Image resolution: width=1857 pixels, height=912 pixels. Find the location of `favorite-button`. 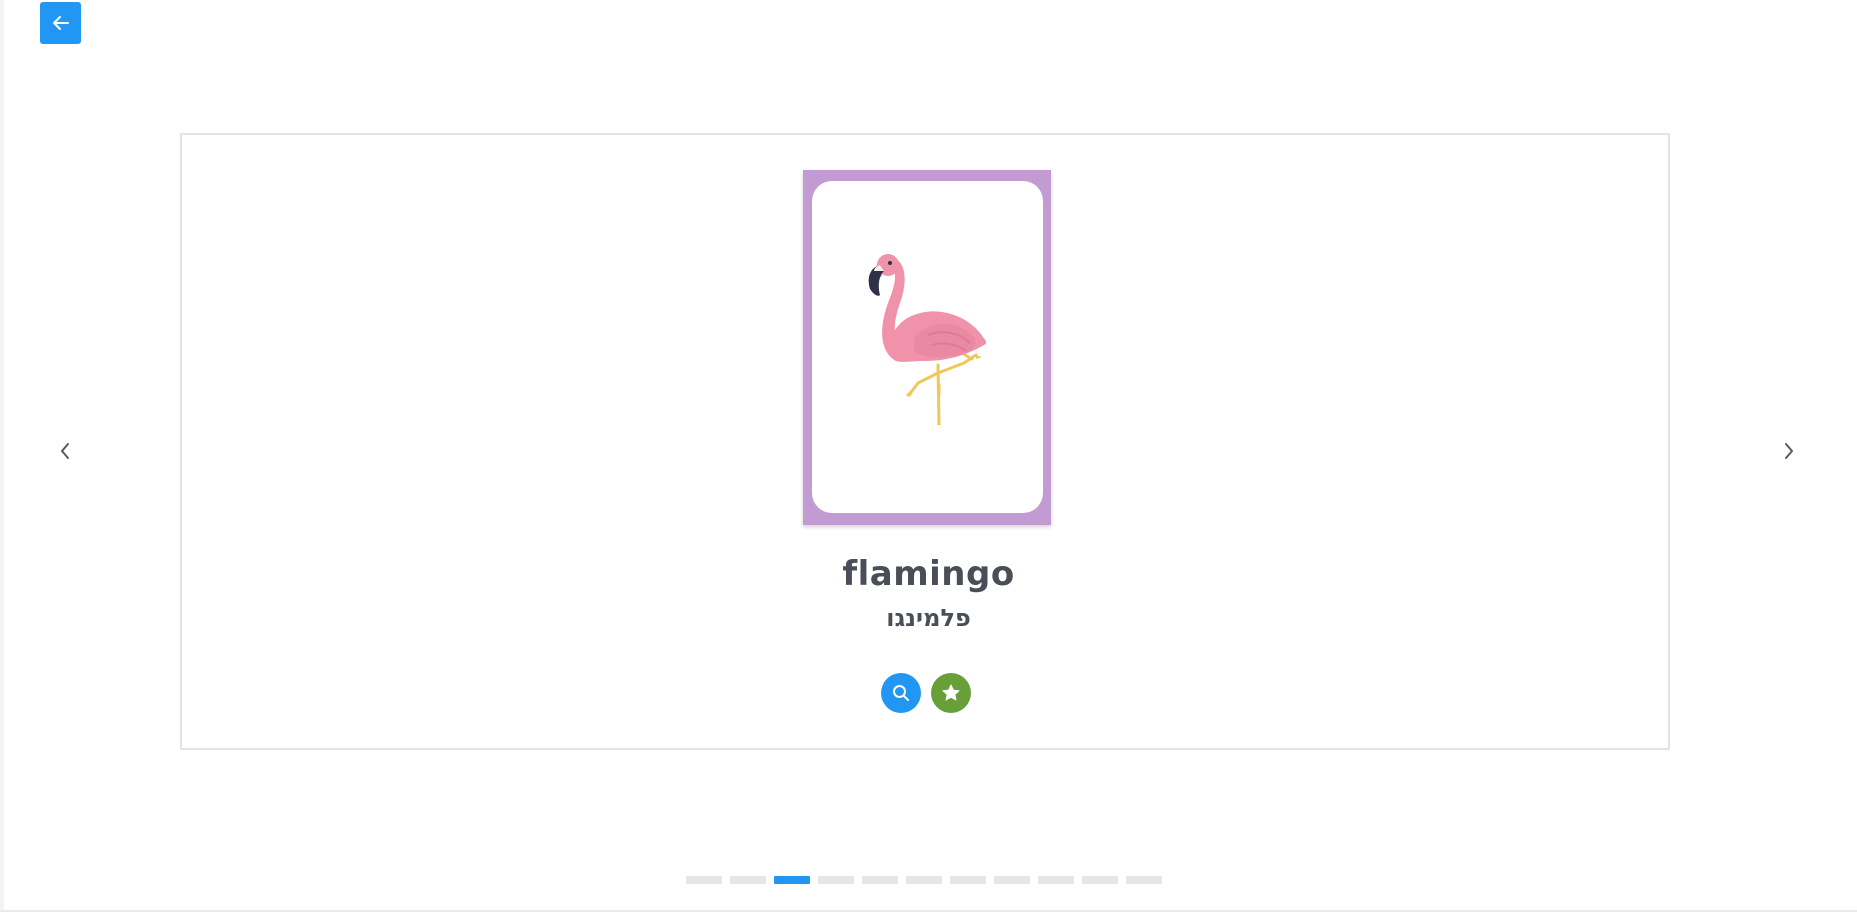

favorite-button is located at coordinates (951, 693).